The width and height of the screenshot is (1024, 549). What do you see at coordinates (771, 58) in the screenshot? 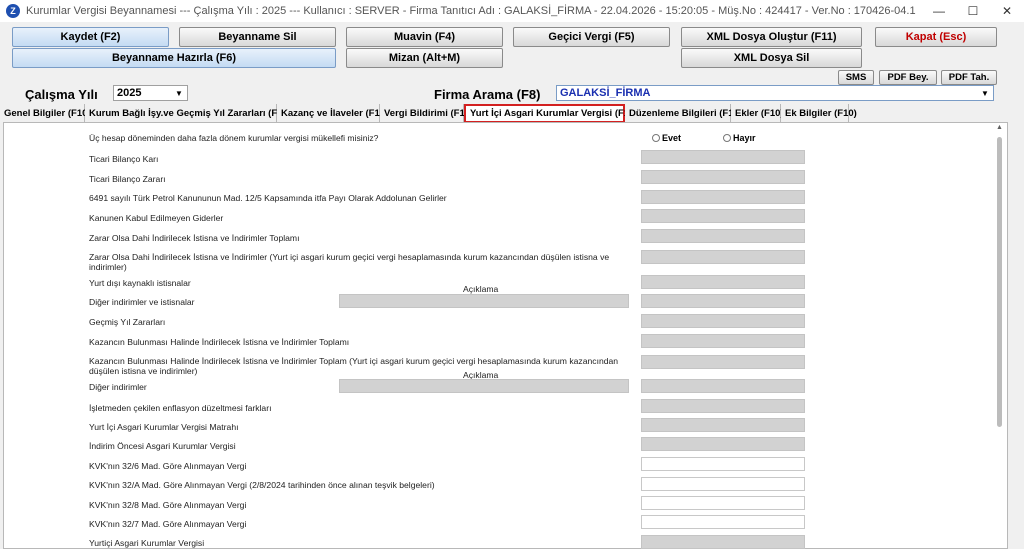
I see `delete-xml-button: XML Dosya Sil` at bounding box center [771, 58].